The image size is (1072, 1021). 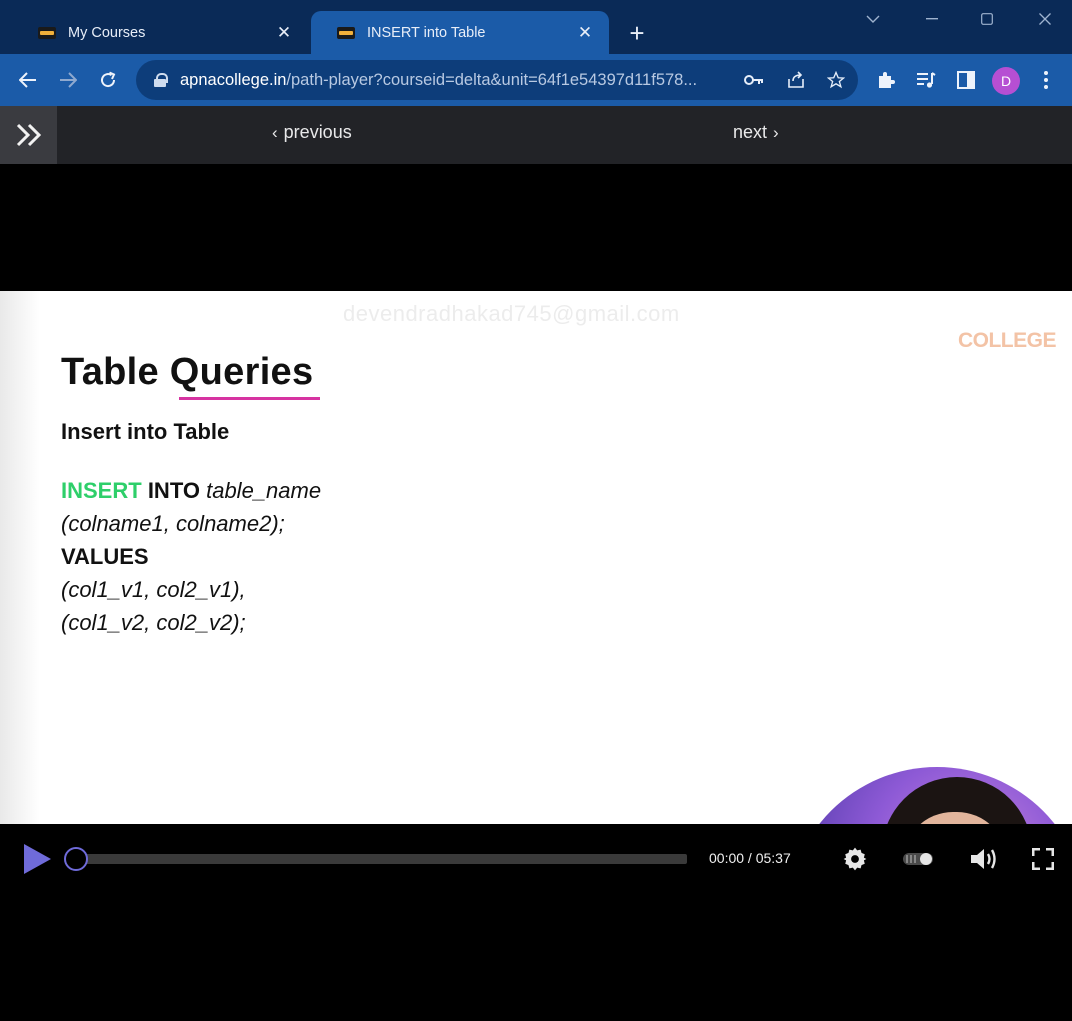 I want to click on share-icon, so click(x=796, y=80).